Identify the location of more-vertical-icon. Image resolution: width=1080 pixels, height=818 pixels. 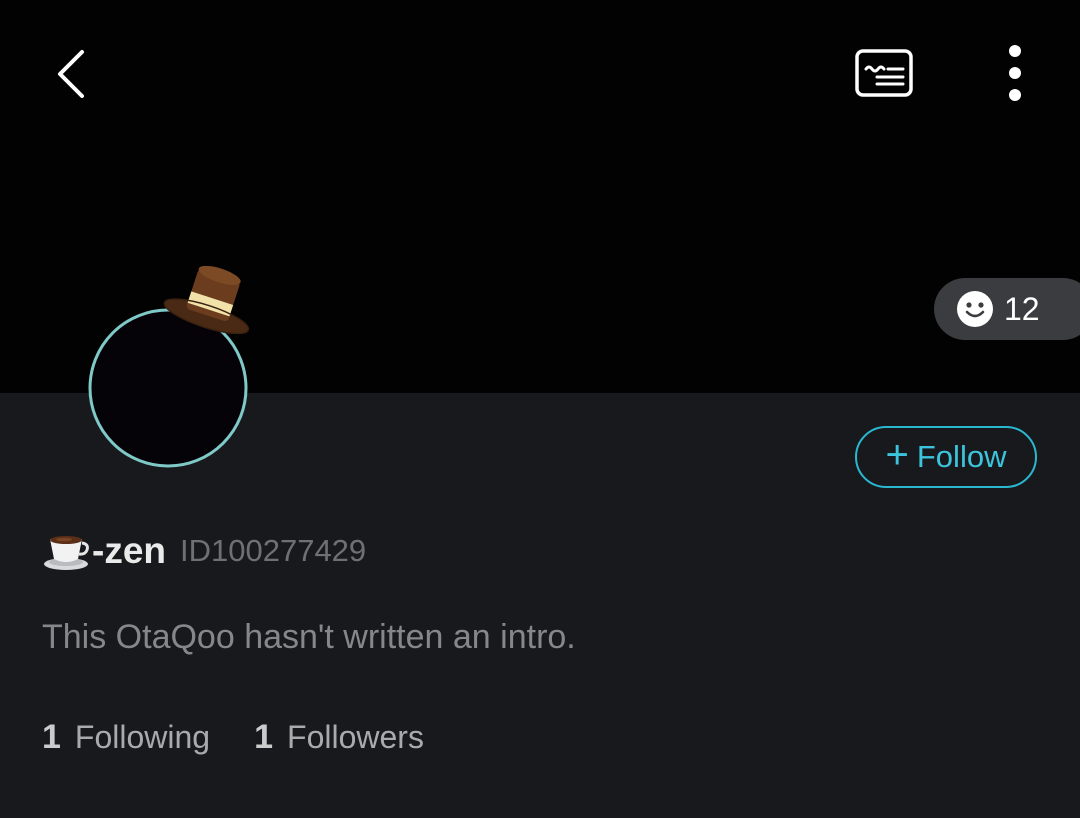
(1015, 73).